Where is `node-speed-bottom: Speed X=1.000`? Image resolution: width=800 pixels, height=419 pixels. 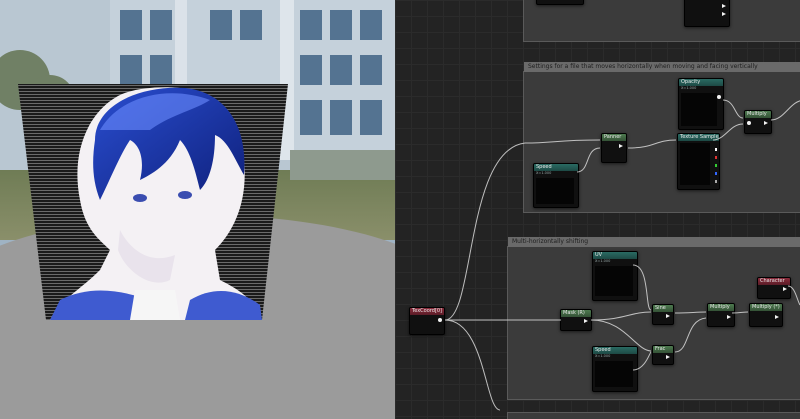 node-speed-bottom: Speed X=1.000 is located at coordinates (615, 369).